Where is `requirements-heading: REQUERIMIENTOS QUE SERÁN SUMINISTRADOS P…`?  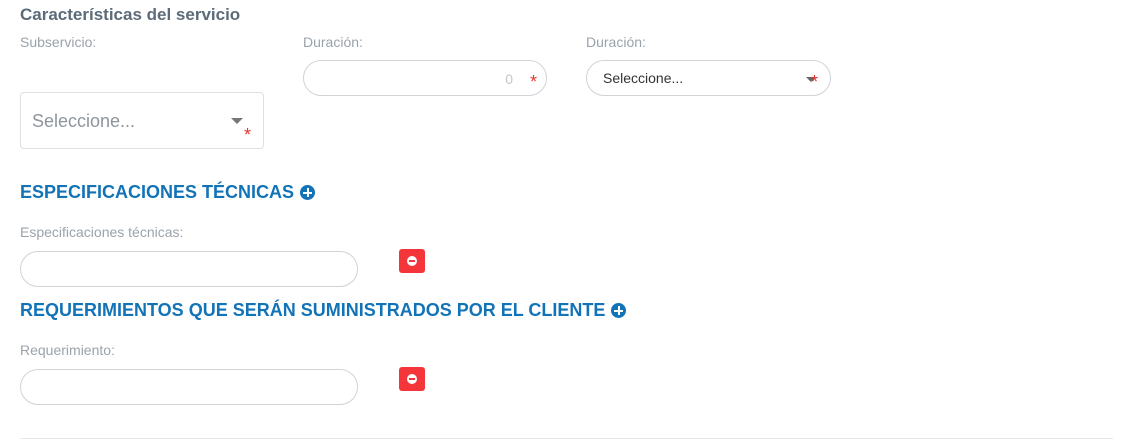
requirements-heading: REQUERIMIENTOS QUE SERÁN SUMINISTRADOS P… is located at coordinates (323, 310).